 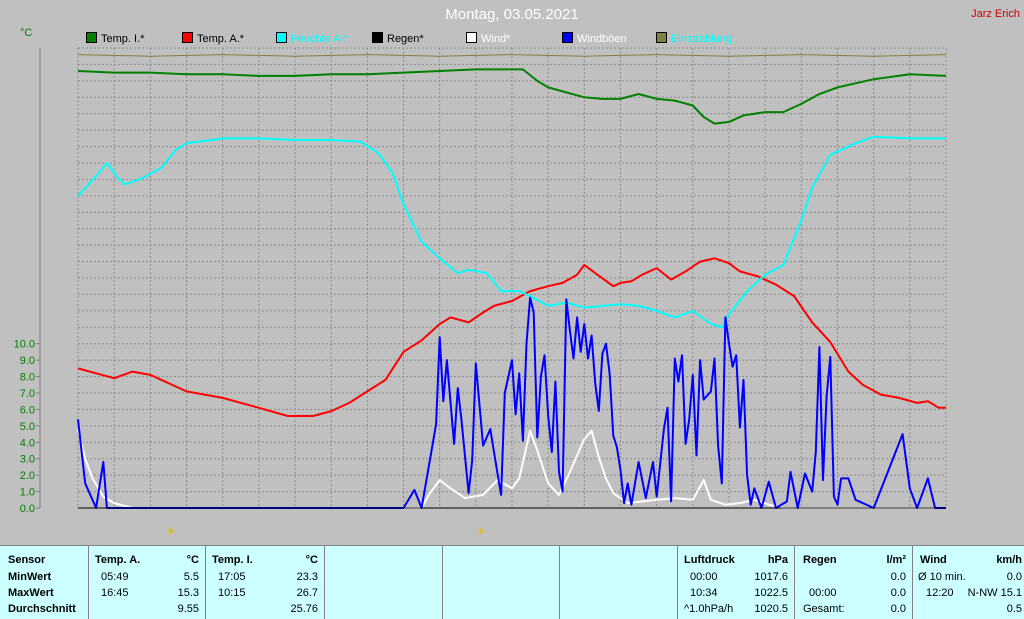 I want to click on legend-label: Windböen, so click(x=602, y=39).